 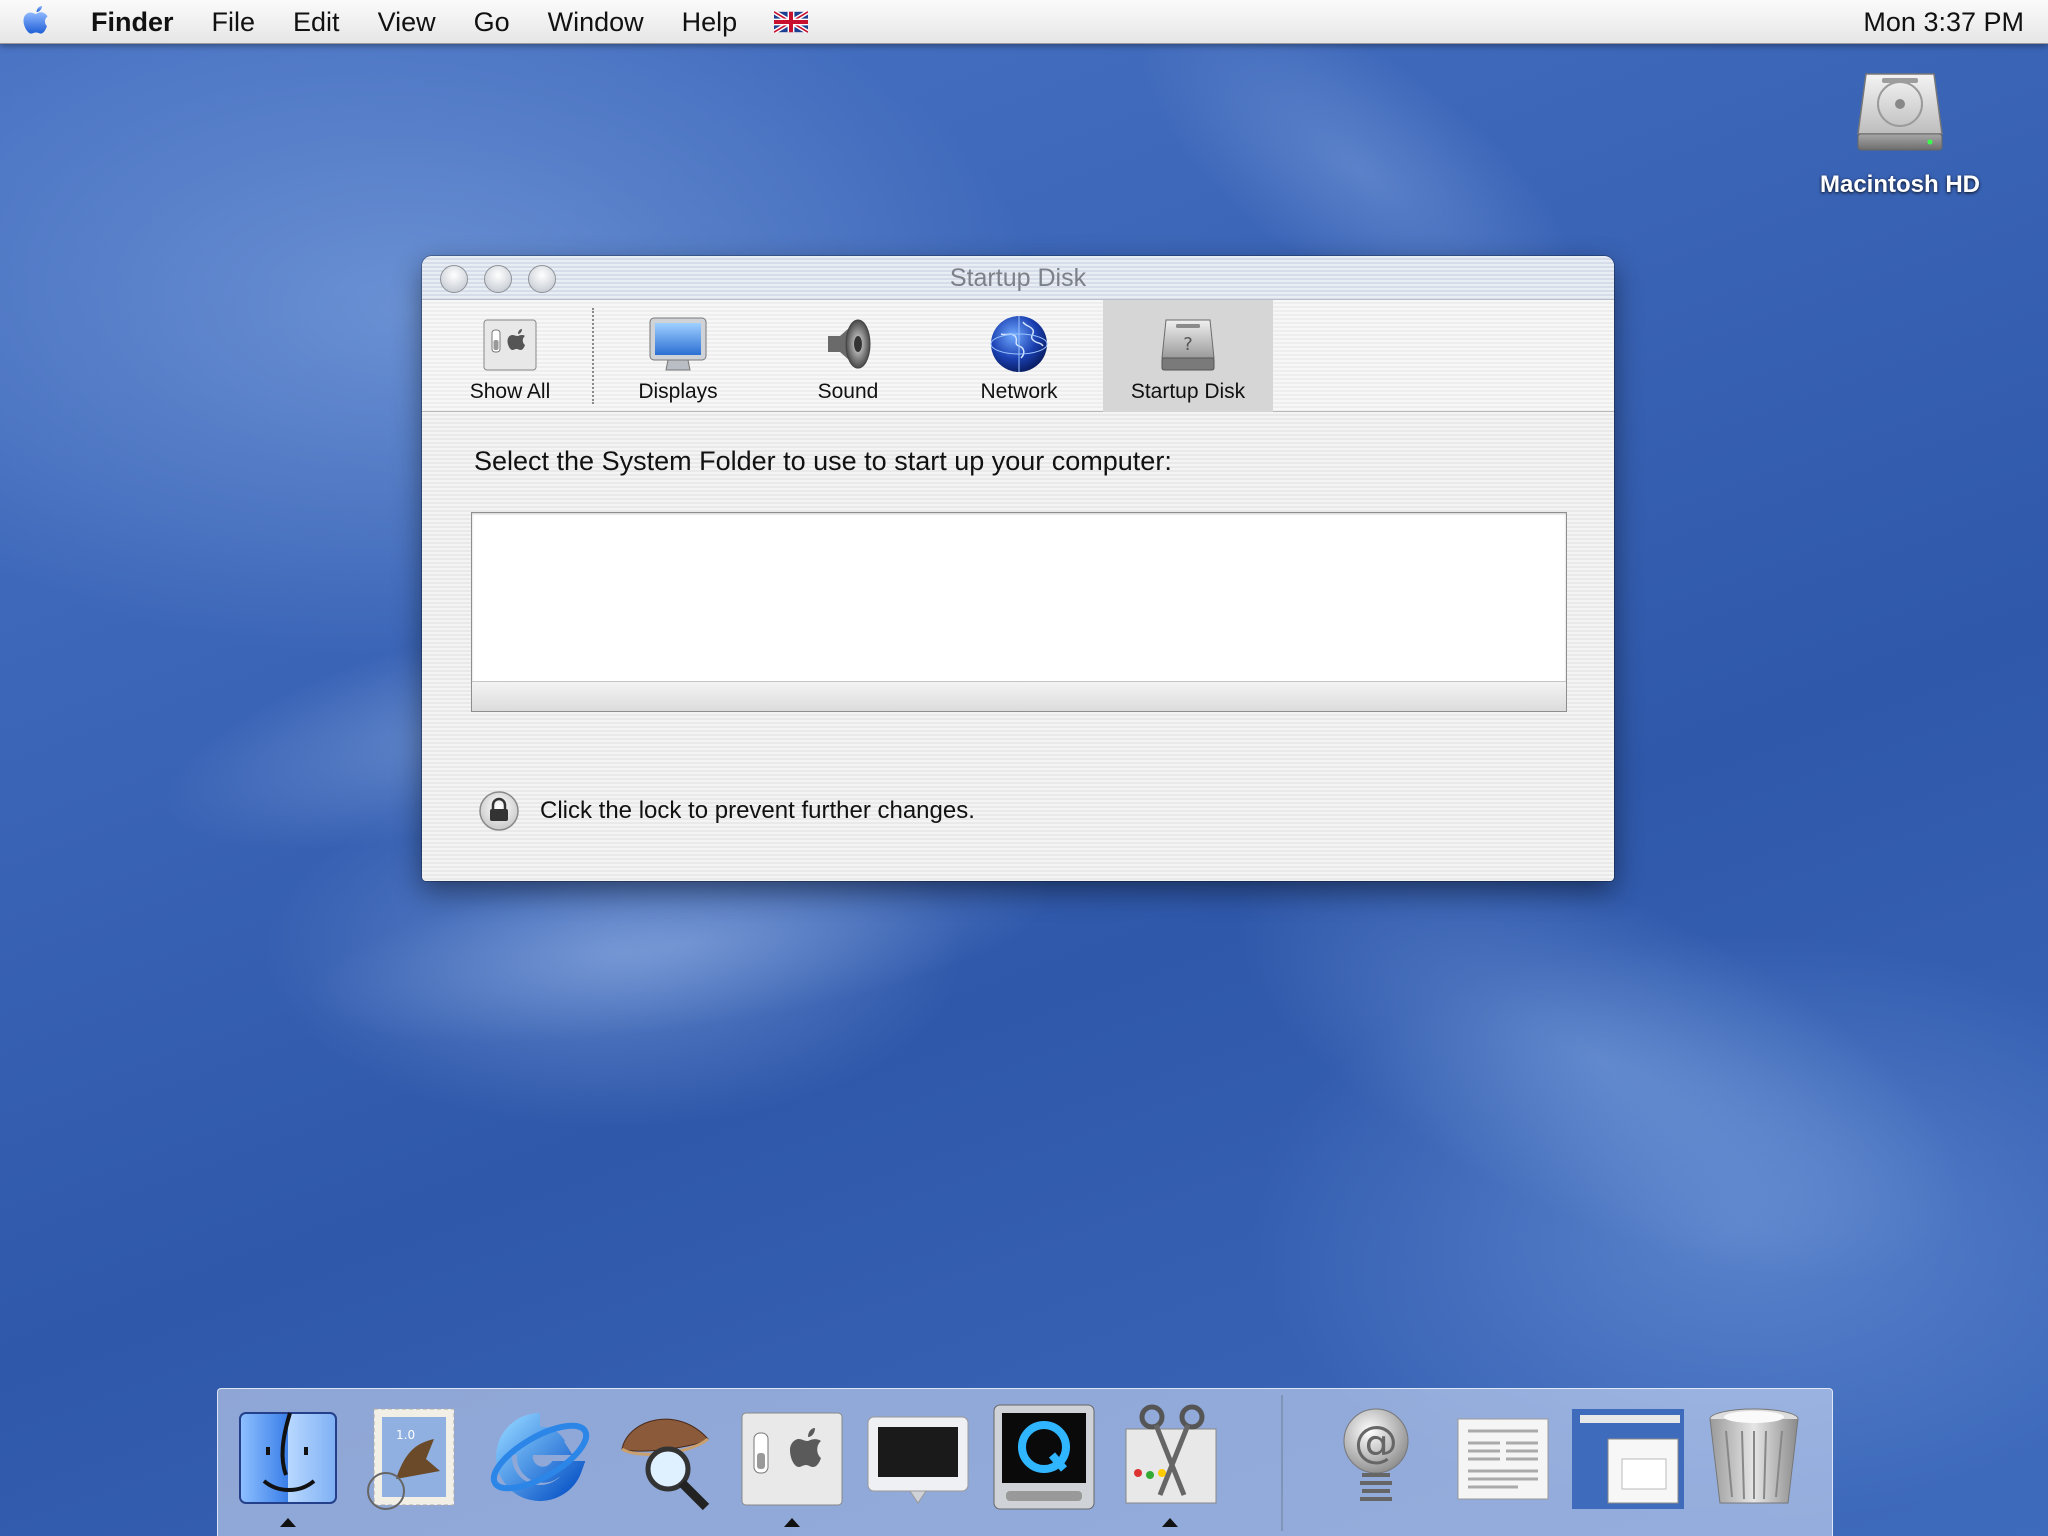 I want to click on toolbar-show-all: Show All, so click(x=510, y=356).